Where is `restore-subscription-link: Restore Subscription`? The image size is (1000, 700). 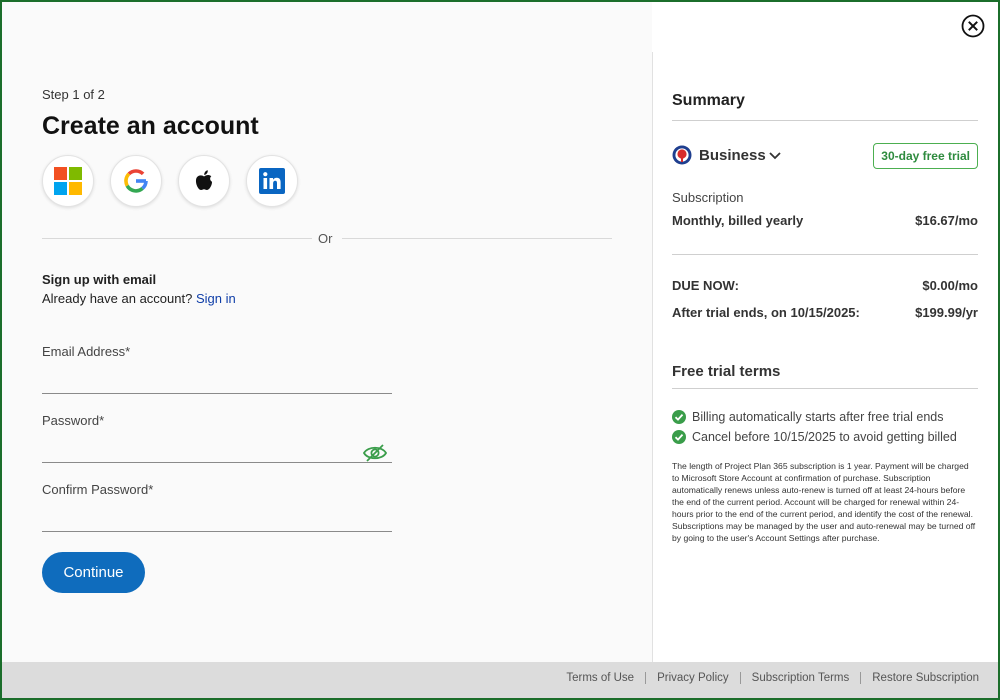
restore-subscription-link: Restore Subscription is located at coordinates (925, 678).